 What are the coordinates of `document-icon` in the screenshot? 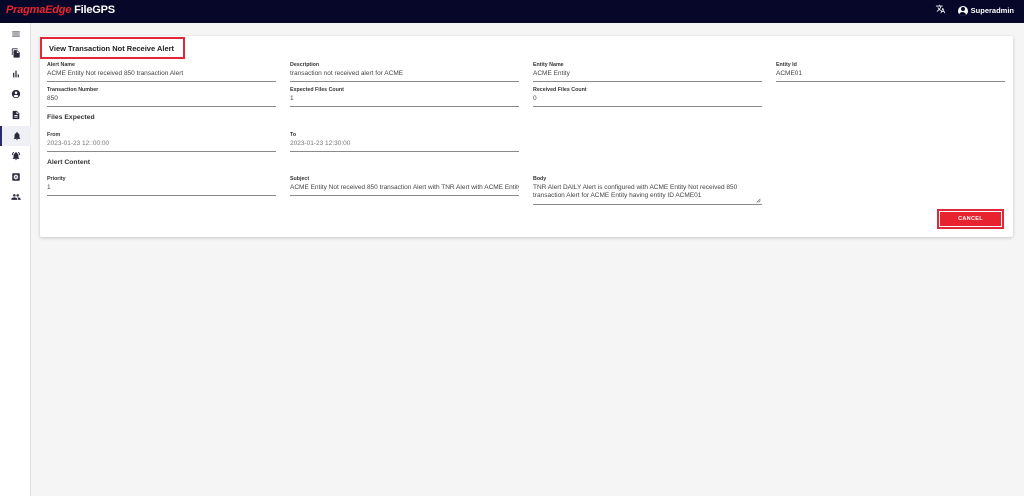 It's located at (15, 115).